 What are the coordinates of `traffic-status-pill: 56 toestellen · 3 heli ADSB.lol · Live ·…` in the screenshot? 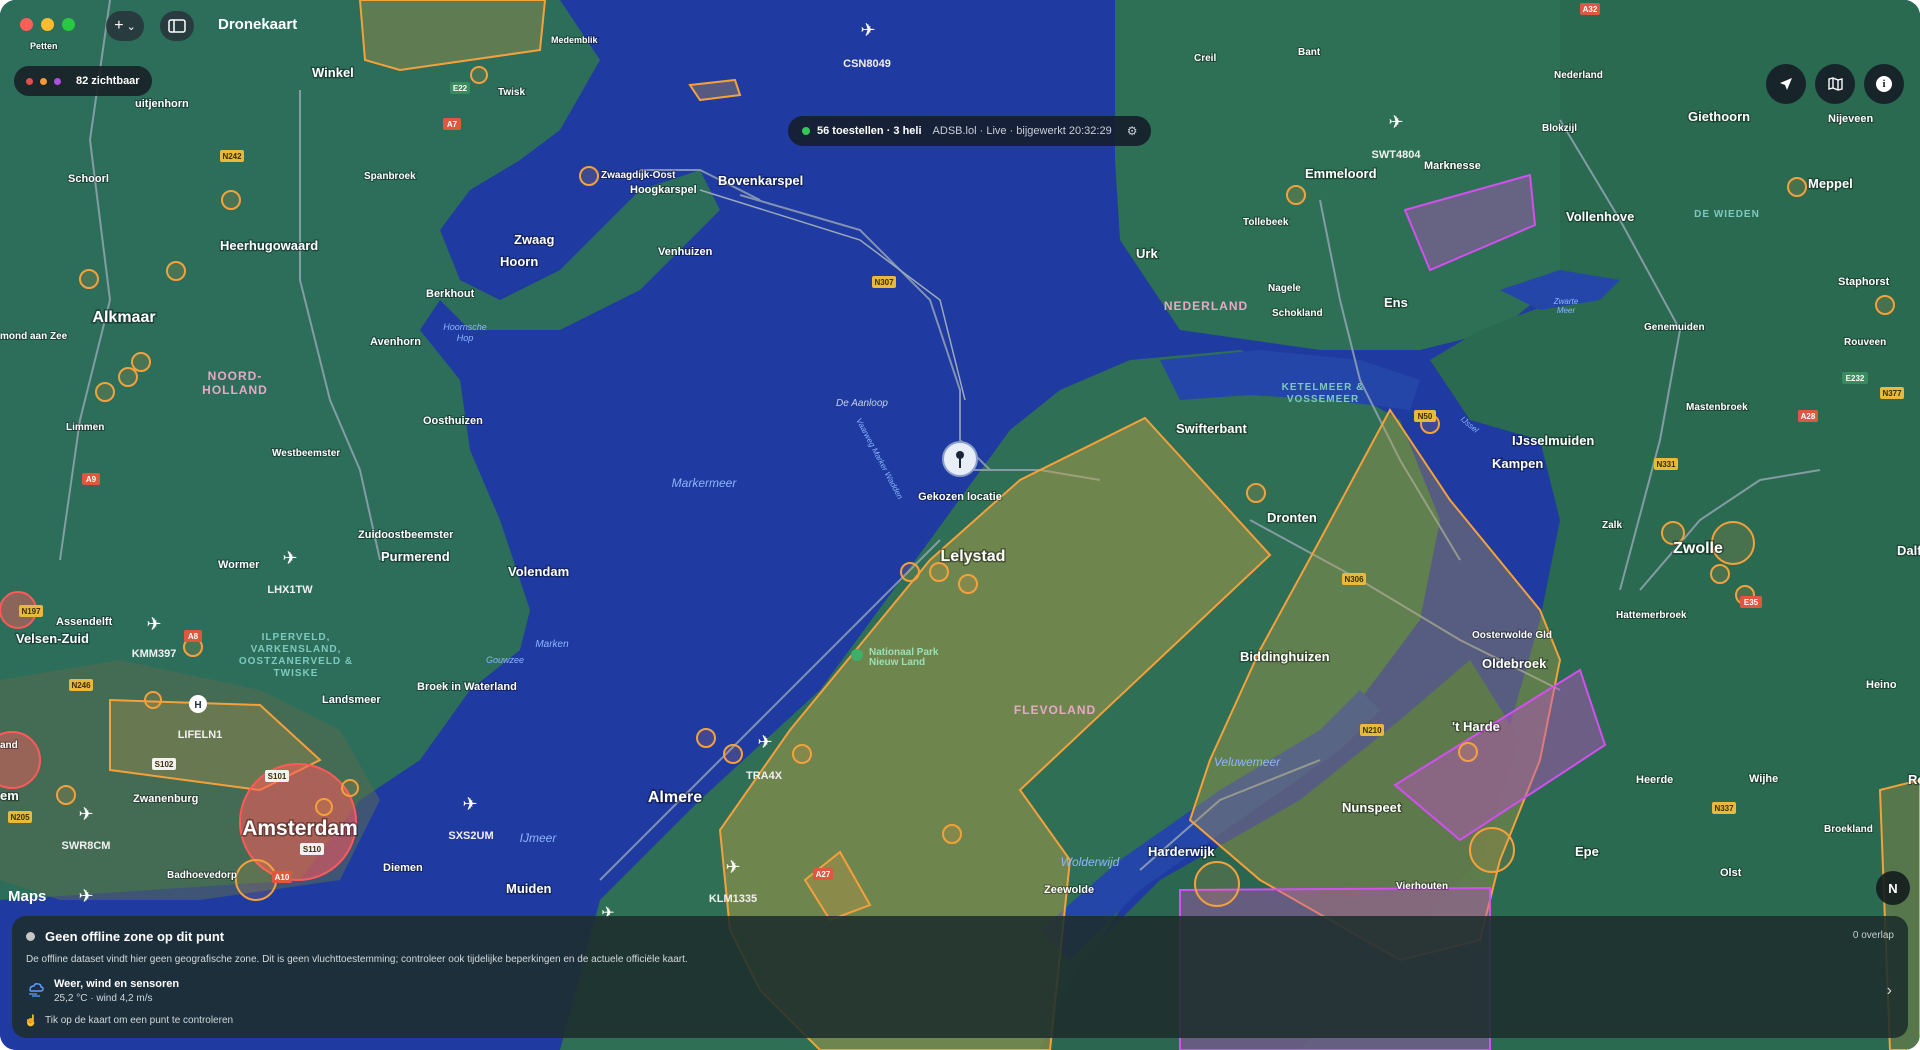 It's located at (970, 131).